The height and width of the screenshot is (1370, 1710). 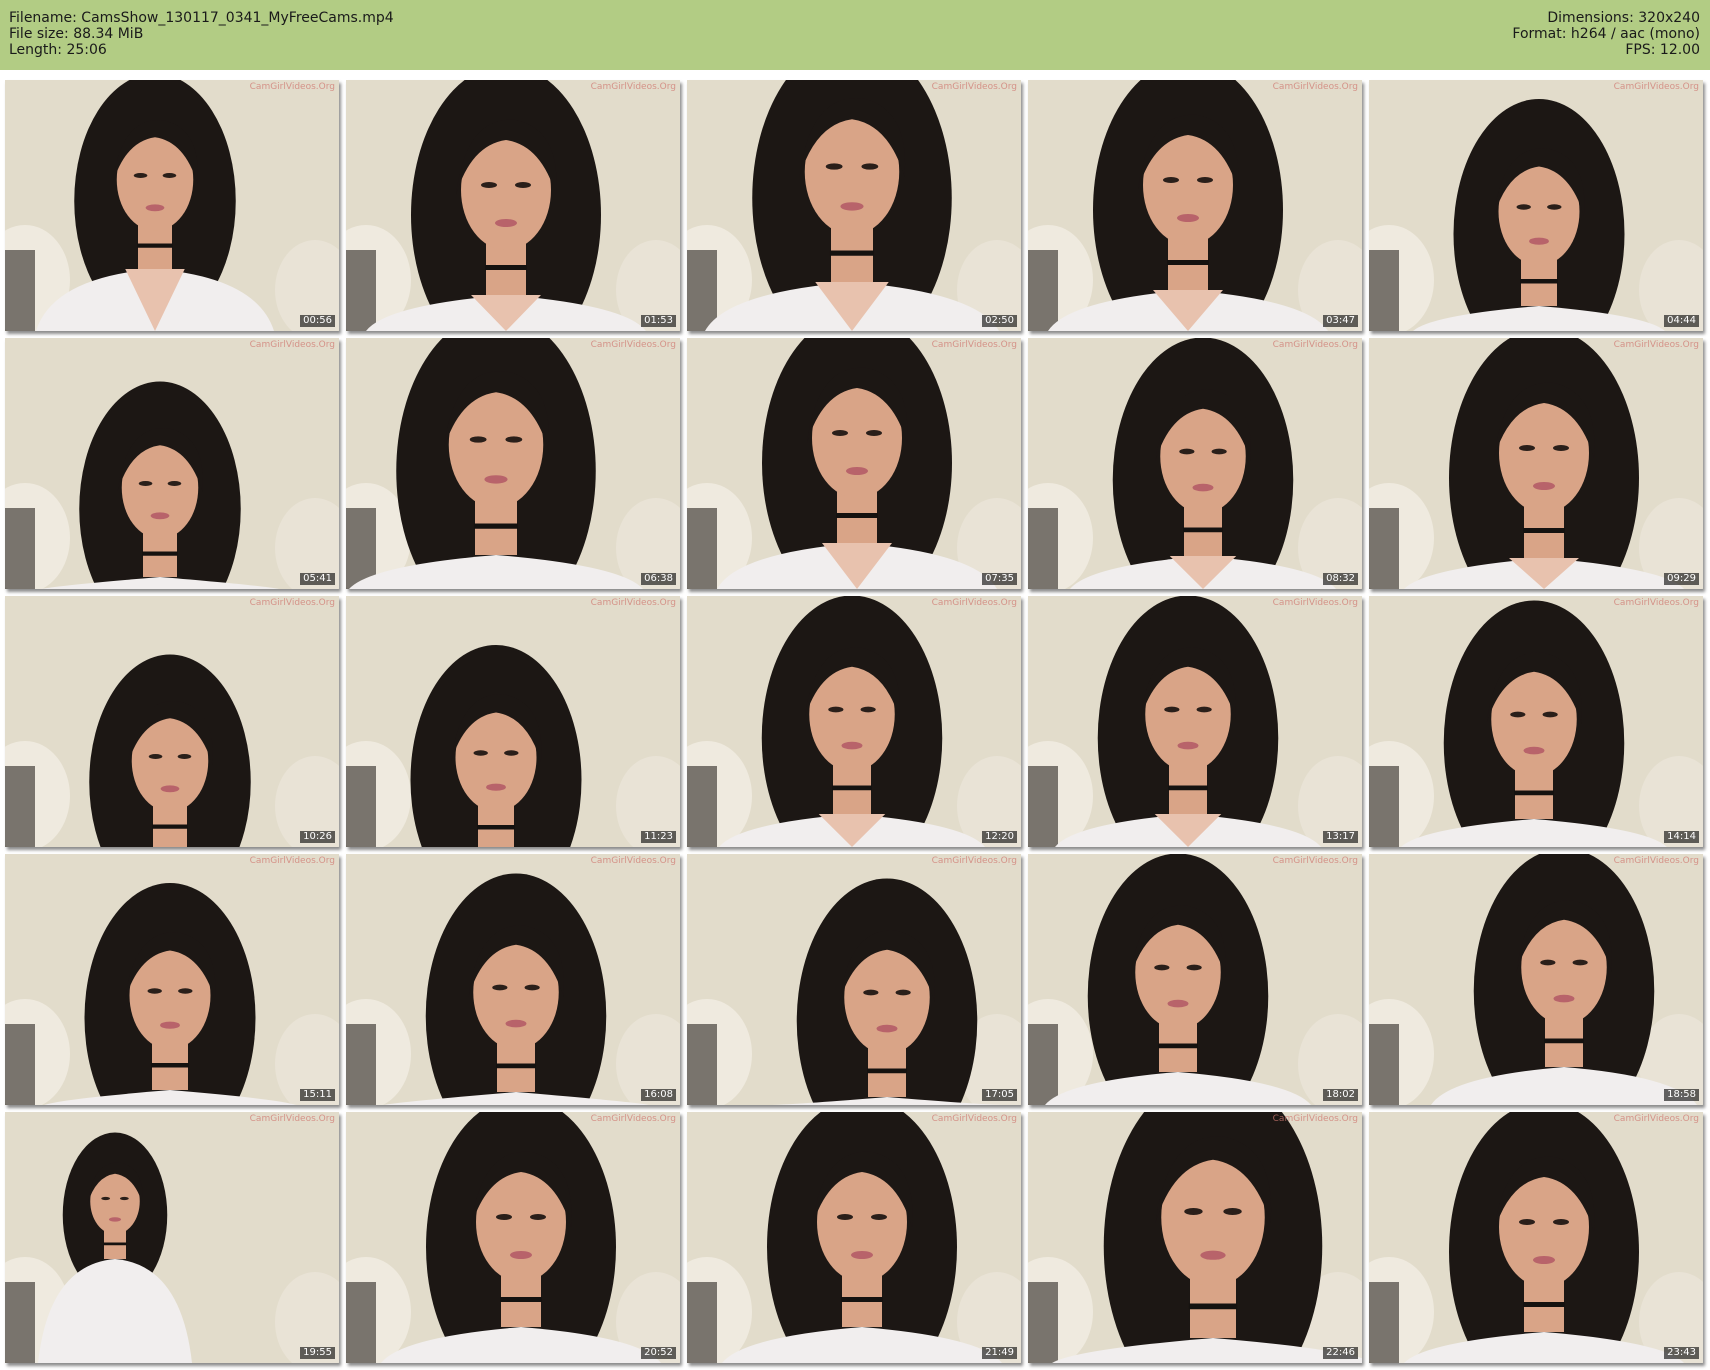 I want to click on video-thumbnail: CamGirlVideos.Org 09:29, so click(x=1536, y=463).